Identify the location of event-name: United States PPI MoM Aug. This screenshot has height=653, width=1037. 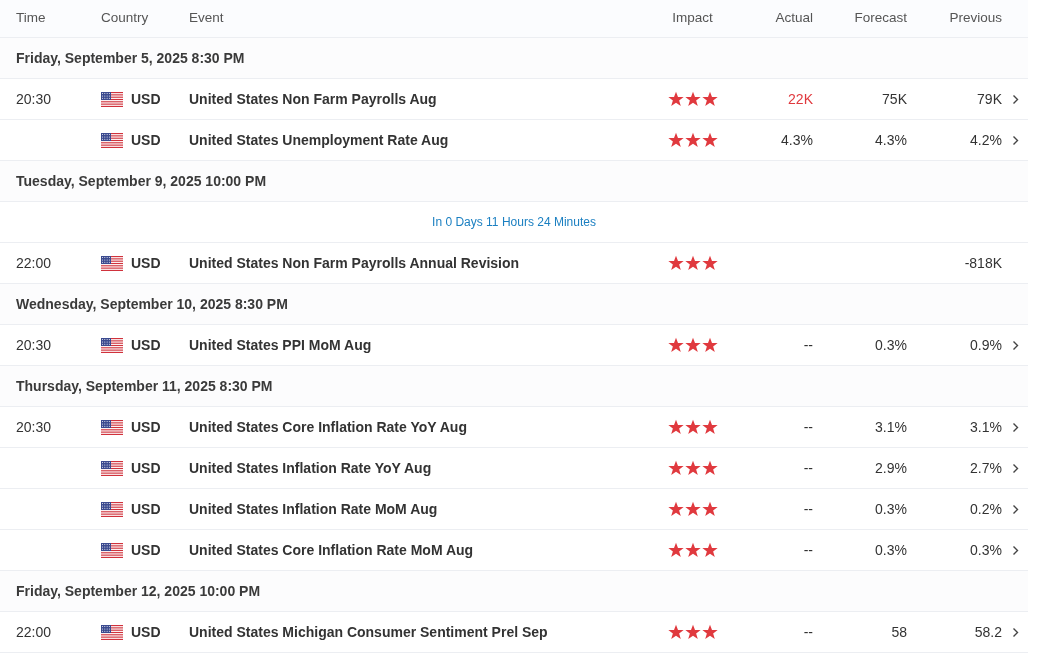
(414, 345).